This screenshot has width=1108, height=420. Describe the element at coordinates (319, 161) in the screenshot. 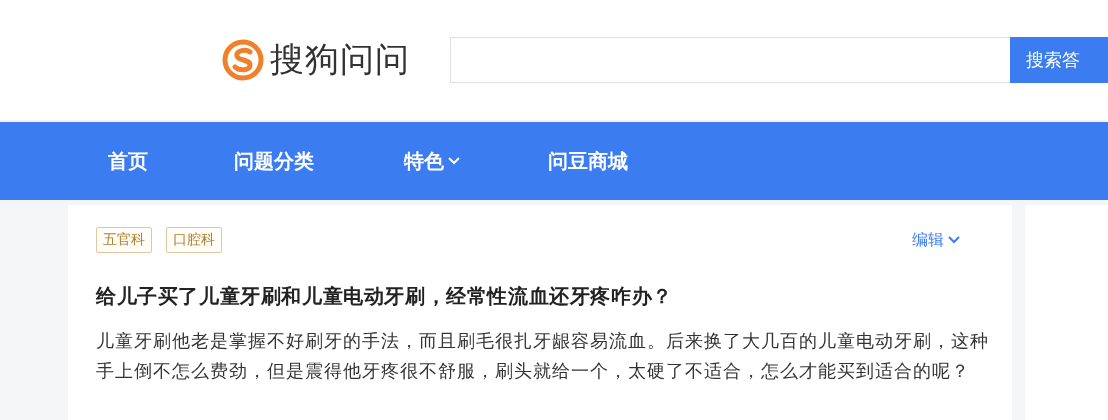

I see `nav-link: 问题分类` at that location.